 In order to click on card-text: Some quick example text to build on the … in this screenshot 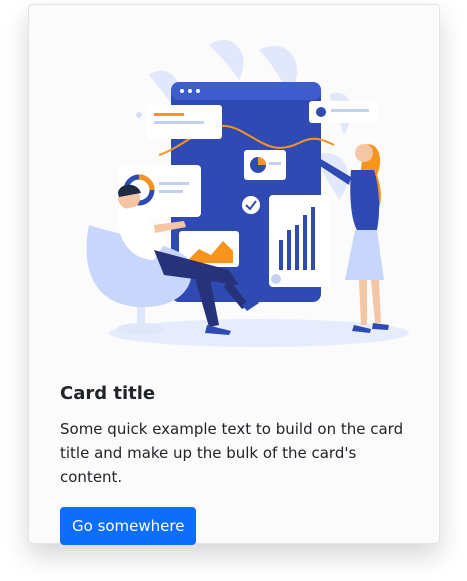, I will do `click(232, 453)`.